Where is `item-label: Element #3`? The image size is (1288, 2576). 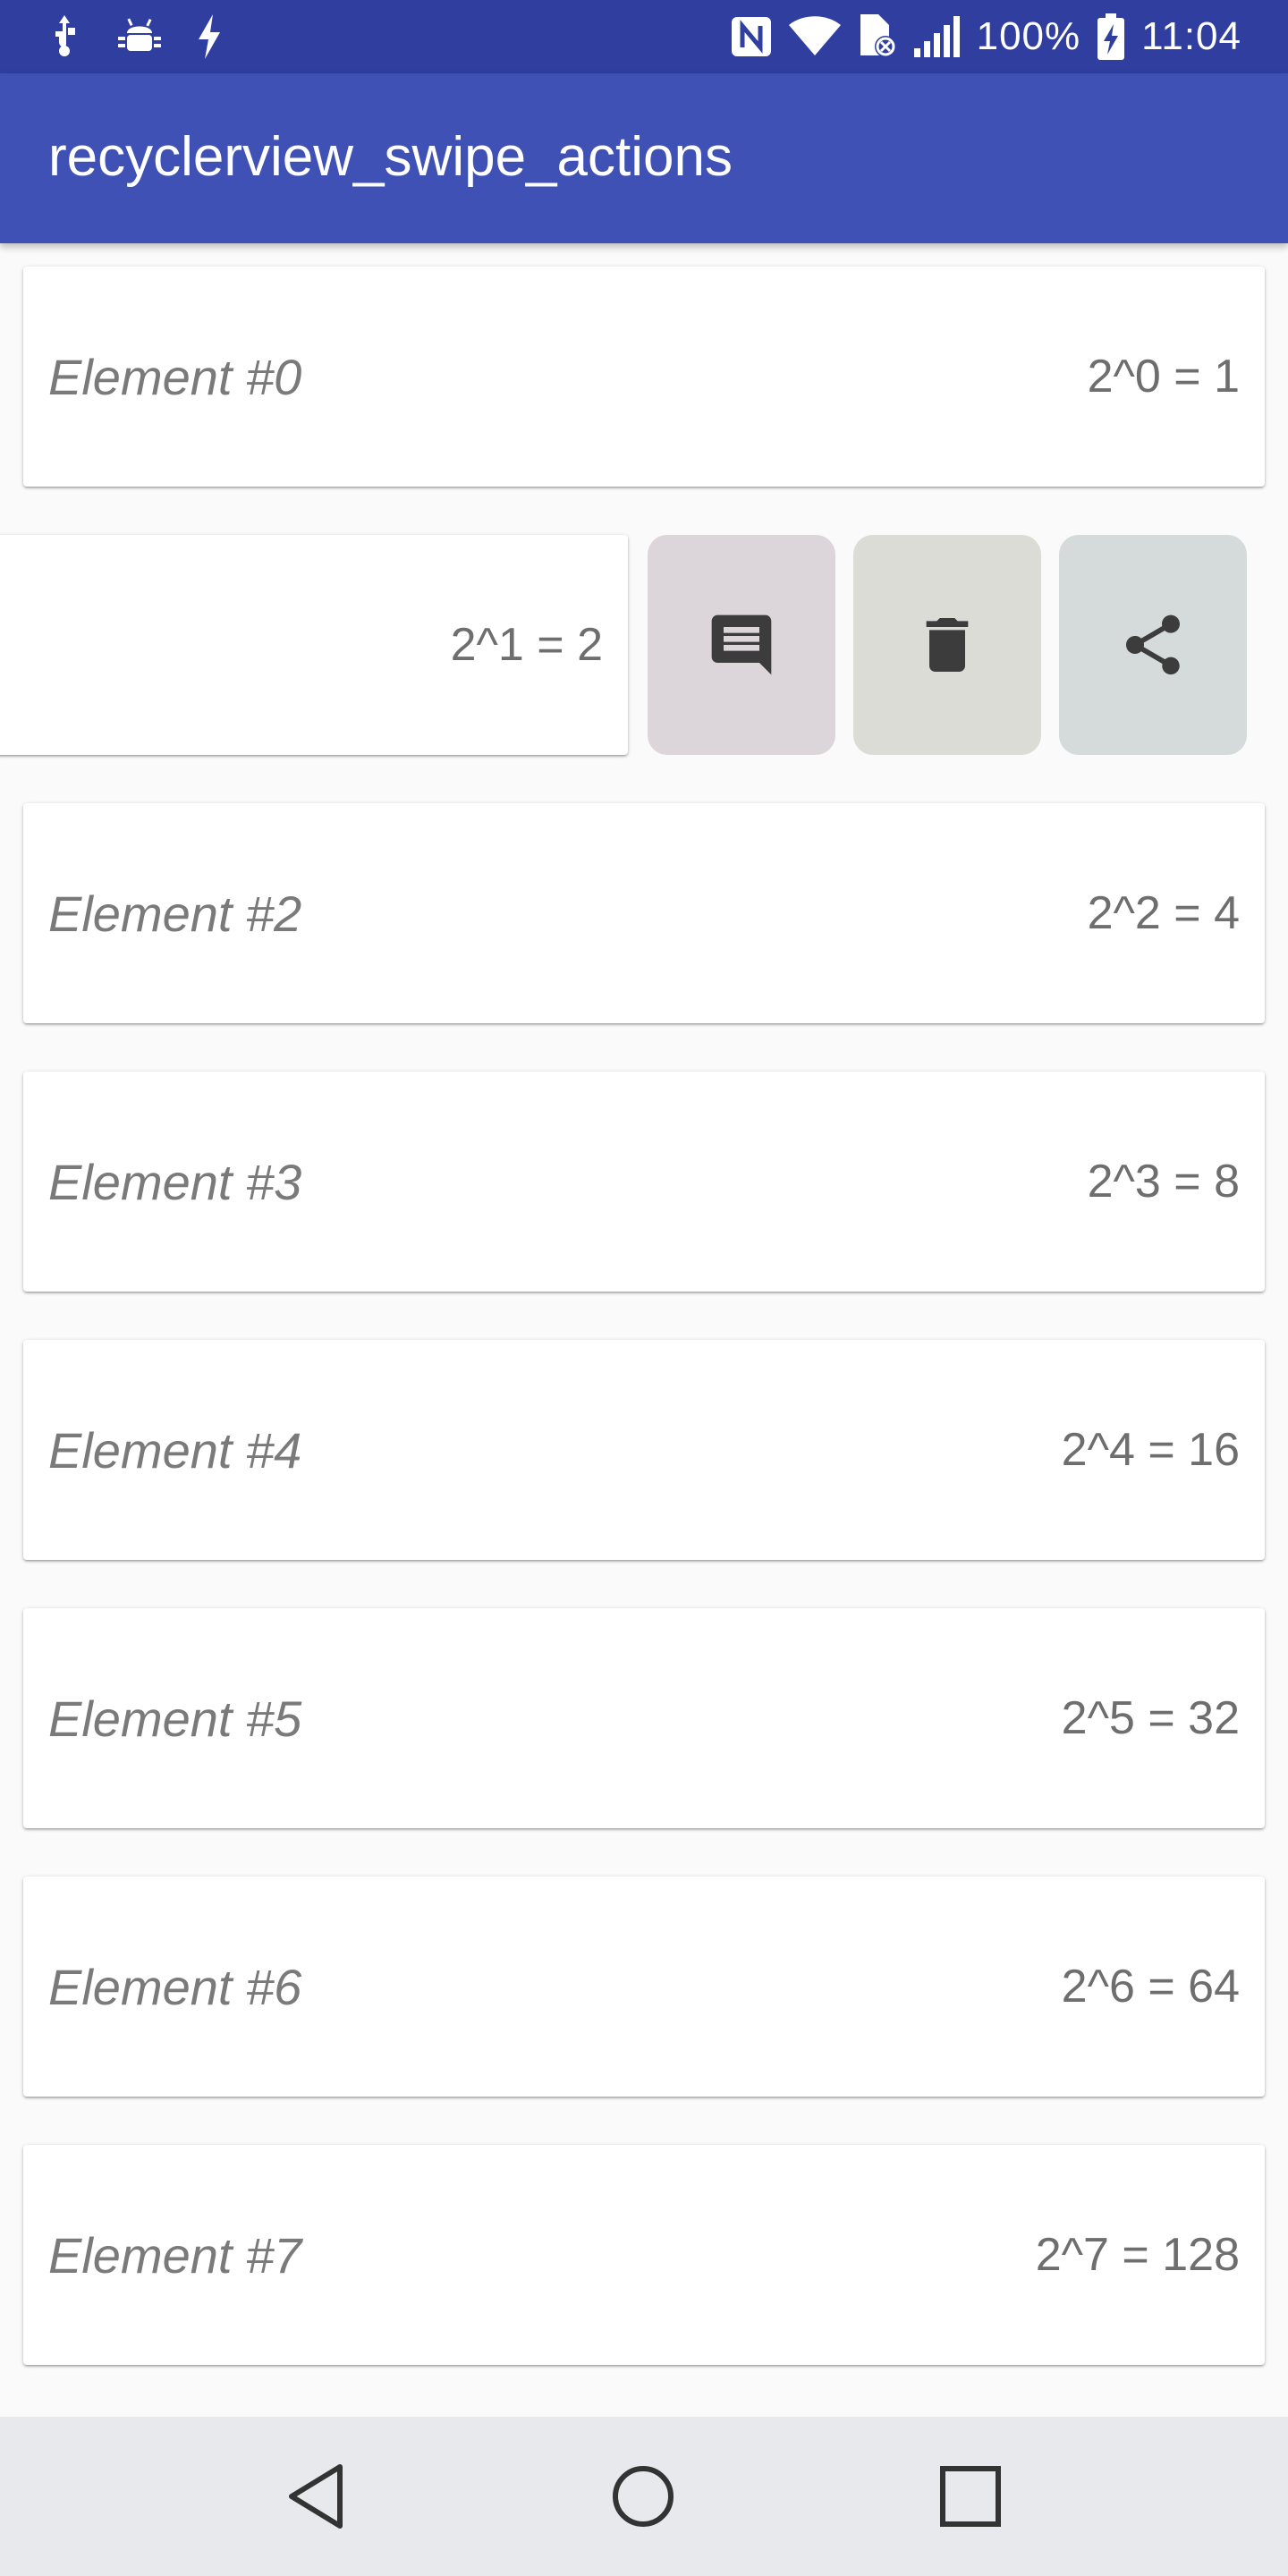 item-label: Element #3 is located at coordinates (175, 1181).